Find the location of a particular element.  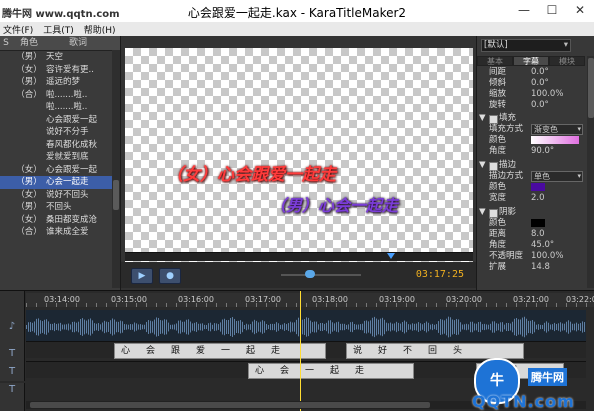

lyric-list-row: （合） 啦.......啦.. is located at coordinates (60, 95).